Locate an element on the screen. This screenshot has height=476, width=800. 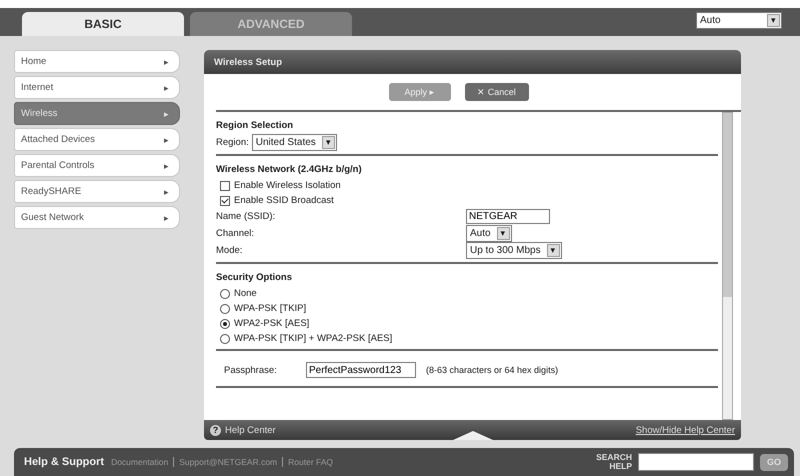
sidebar-item: Attached Devices ▸ is located at coordinates (97, 139).